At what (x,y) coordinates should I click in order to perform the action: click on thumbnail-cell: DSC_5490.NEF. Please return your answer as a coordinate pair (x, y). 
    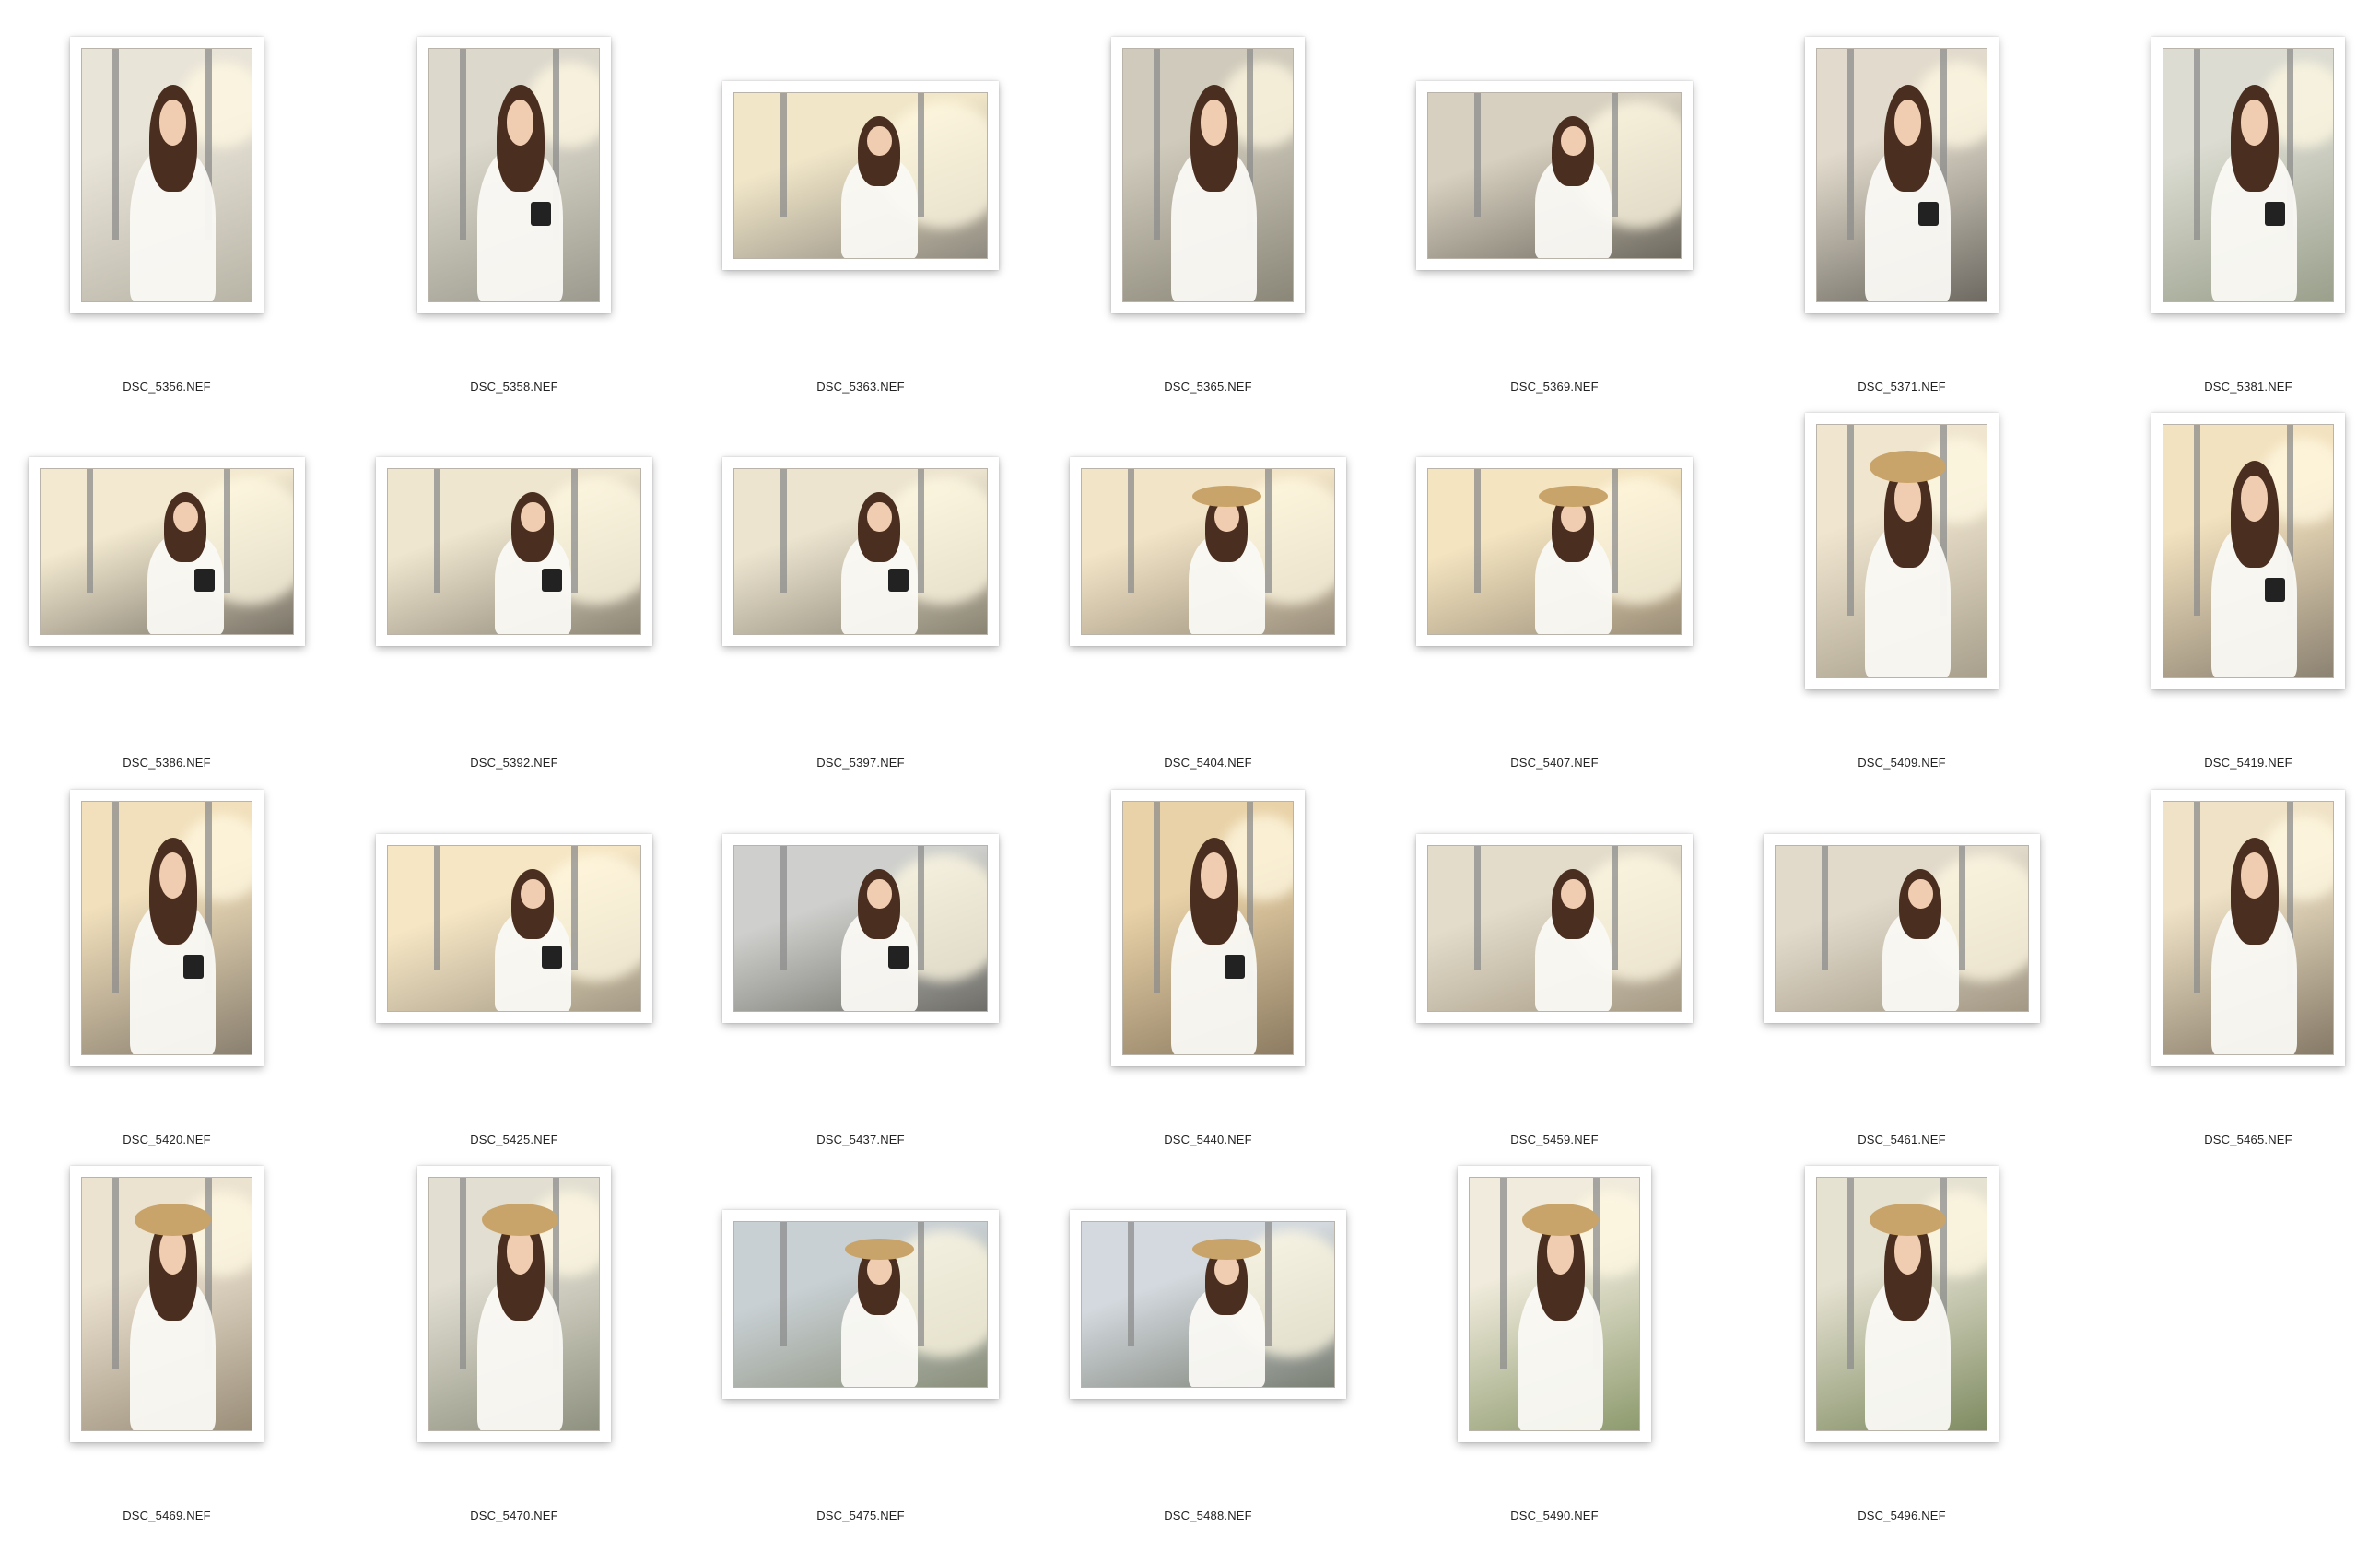
    Looking at the image, I should click on (1554, 1354).